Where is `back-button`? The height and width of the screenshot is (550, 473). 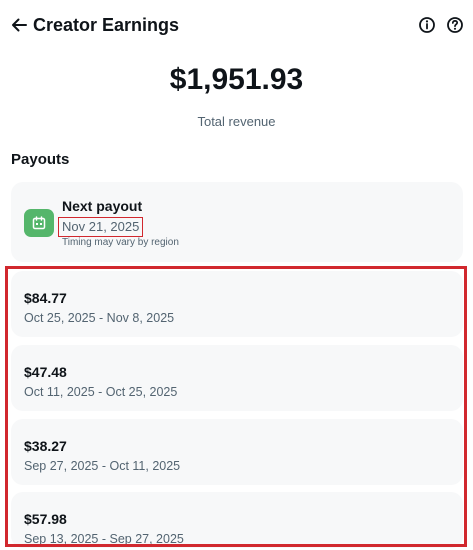
back-button is located at coordinates (19, 25).